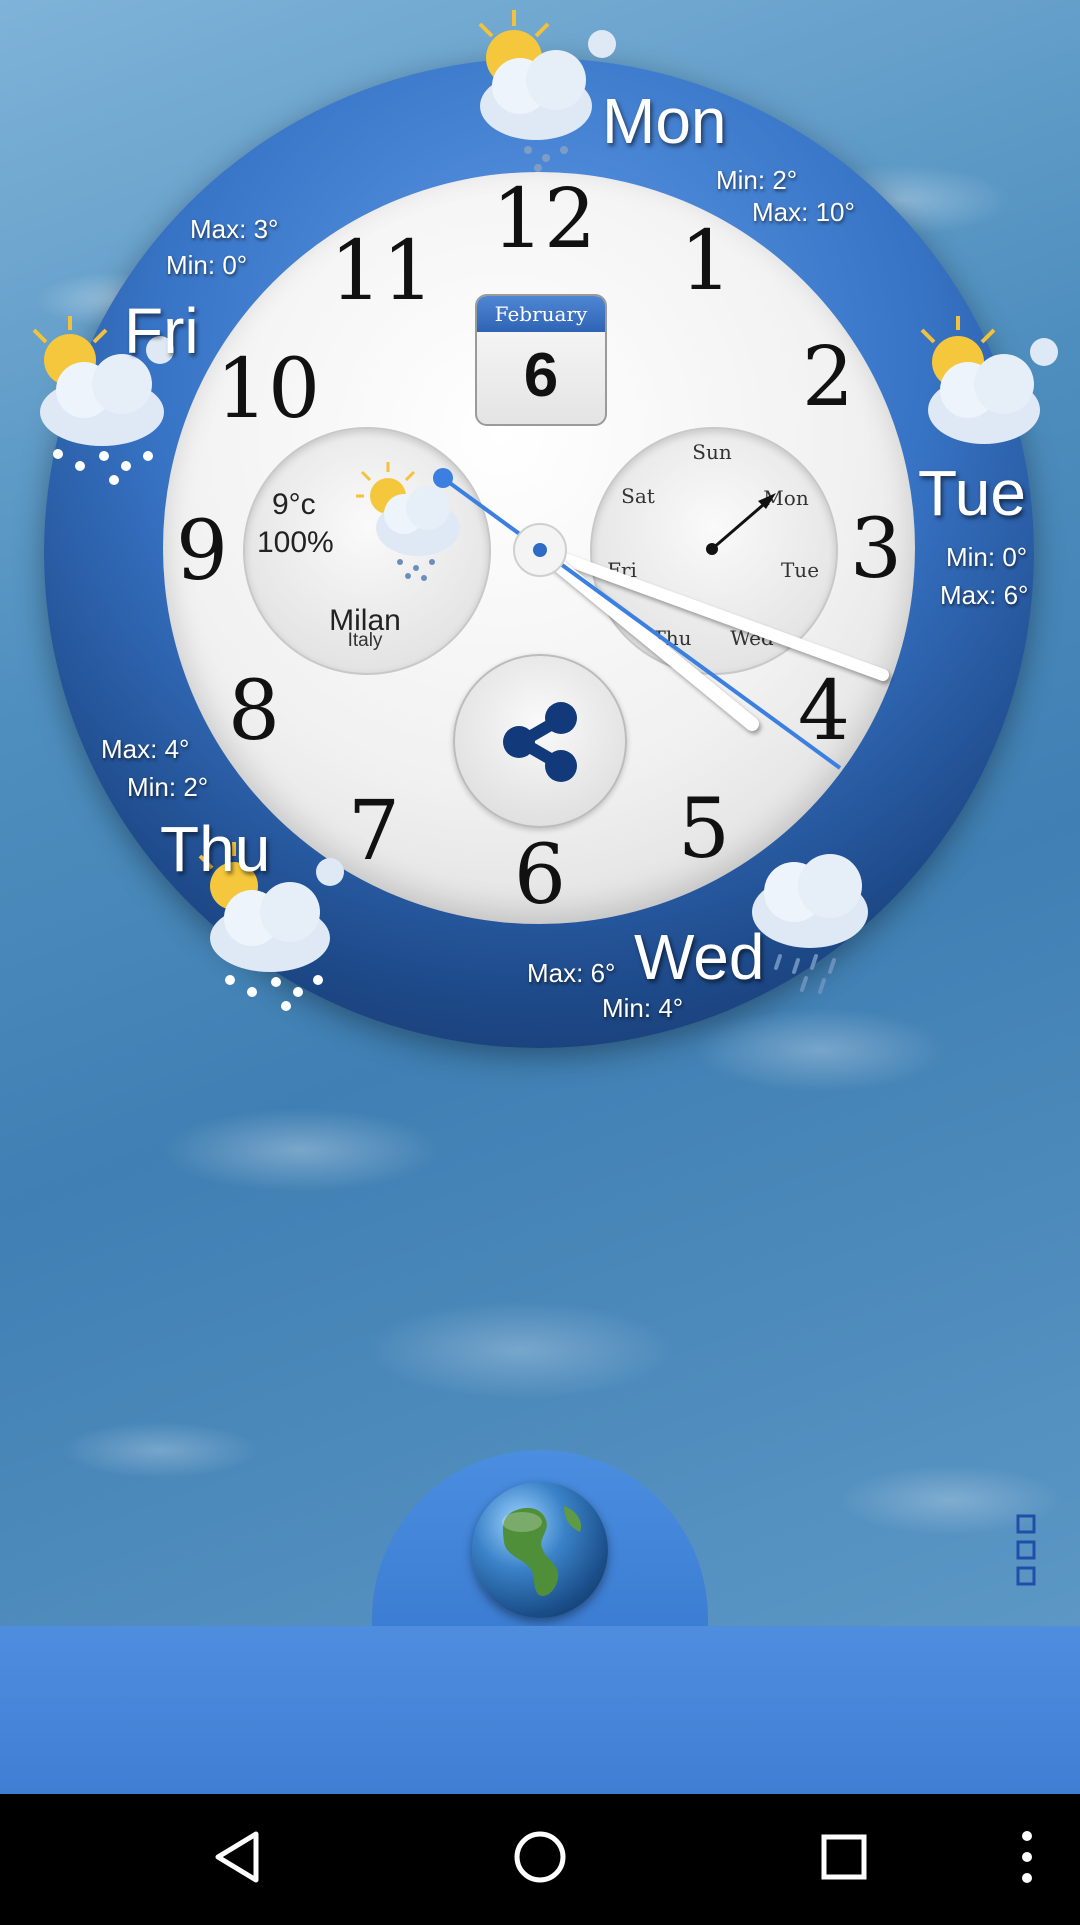 Image resolution: width=1080 pixels, height=1925 pixels. I want to click on forecast-wed-min: Min: 4°, so click(643, 1008).